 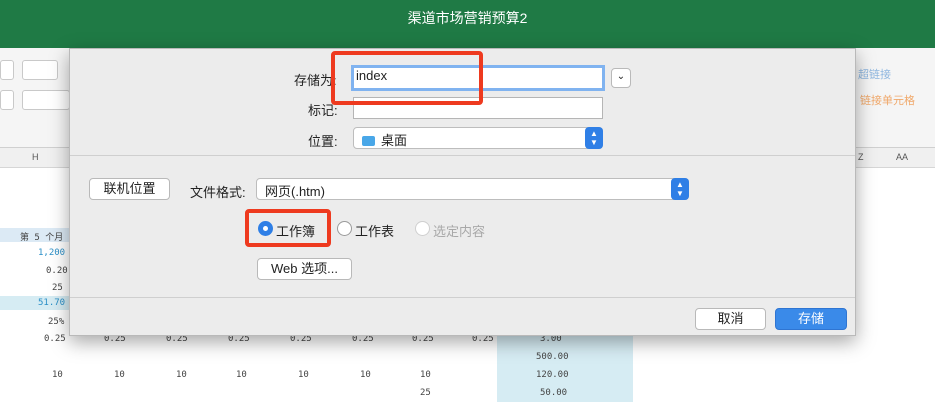 I want to click on location-select: 桌面 ▲ ▼, so click(x=478, y=138).